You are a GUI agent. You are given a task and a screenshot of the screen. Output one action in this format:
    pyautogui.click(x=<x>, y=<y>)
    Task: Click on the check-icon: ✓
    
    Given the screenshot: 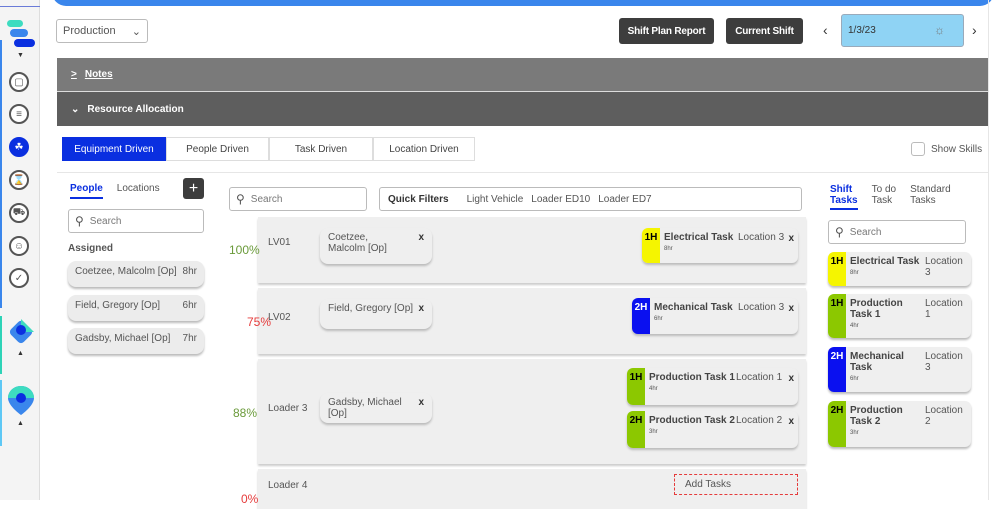 What is the action you would take?
    pyautogui.click(x=19, y=278)
    